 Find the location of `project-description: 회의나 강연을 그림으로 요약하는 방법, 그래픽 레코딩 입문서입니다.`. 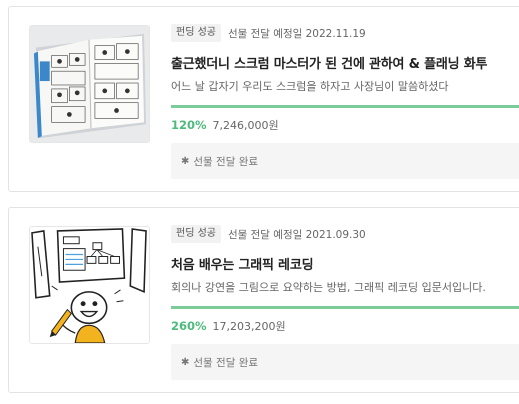

project-description: 회의나 강연을 그림으로 요약하는 방법, 그래픽 레코딩 입문서입니다. is located at coordinates (328, 287).